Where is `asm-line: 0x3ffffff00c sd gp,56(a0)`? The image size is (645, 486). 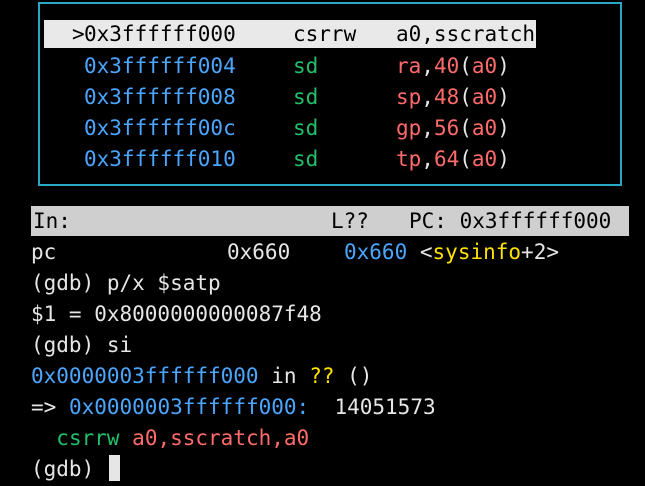
asm-line: 0x3ffffff00c sd gp,56(a0) is located at coordinates (290, 128).